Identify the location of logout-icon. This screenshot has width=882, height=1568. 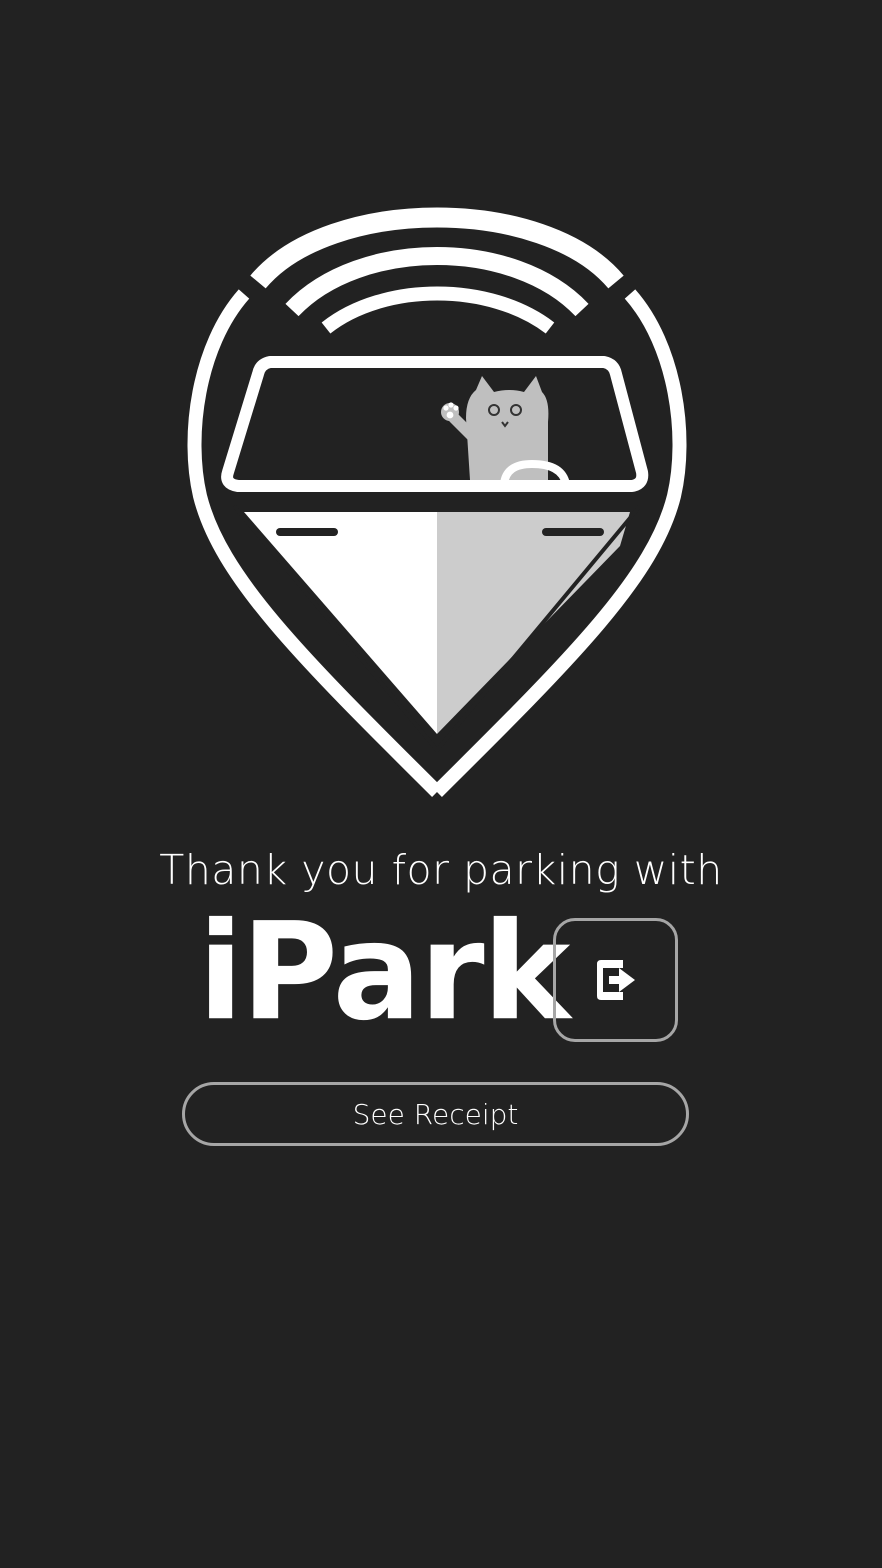
(615, 980).